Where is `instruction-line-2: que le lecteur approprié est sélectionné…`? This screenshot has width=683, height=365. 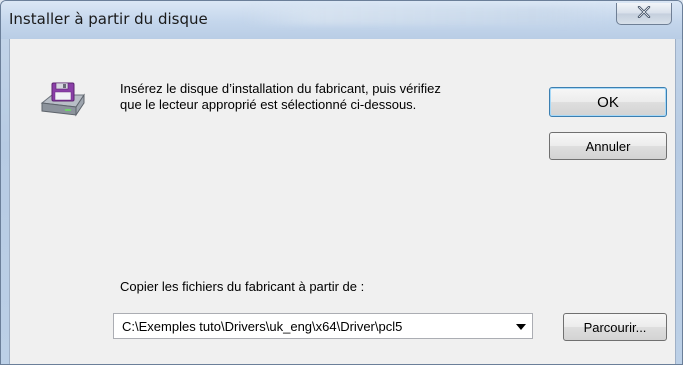
instruction-line-2: que le lecteur approprié est sélectionné… is located at coordinates (268, 104).